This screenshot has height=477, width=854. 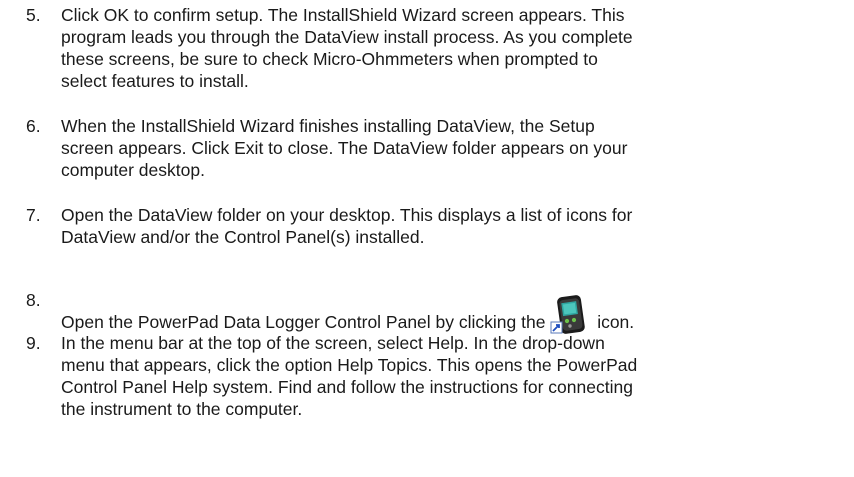 What do you see at coordinates (33, 300) in the screenshot?
I see `step-number: 8.` at bounding box center [33, 300].